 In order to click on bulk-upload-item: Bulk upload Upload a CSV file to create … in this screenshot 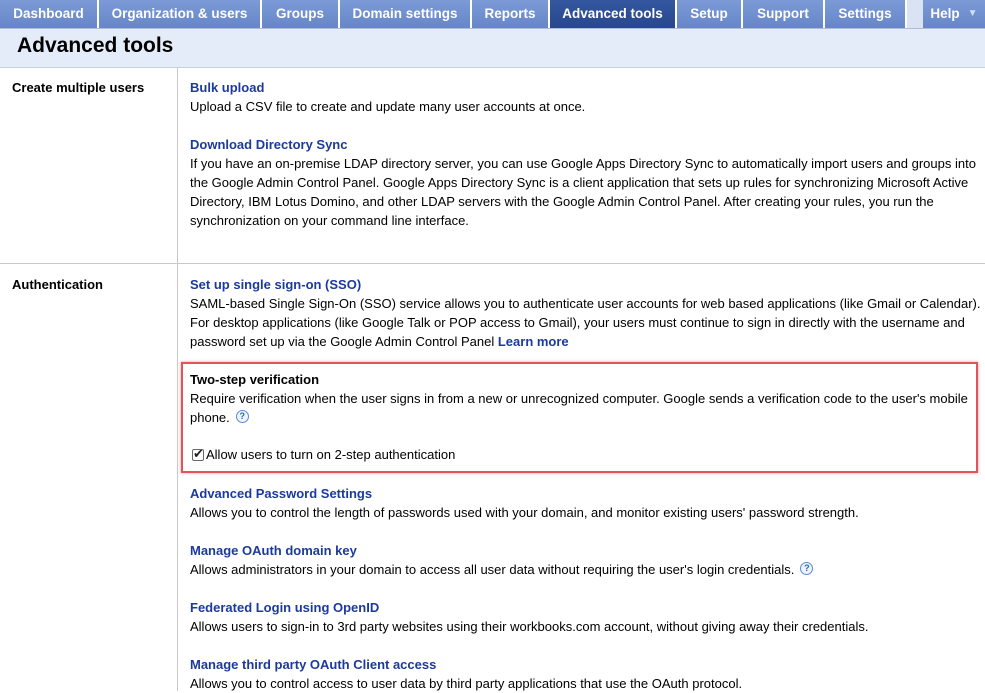, I will do `click(587, 98)`.